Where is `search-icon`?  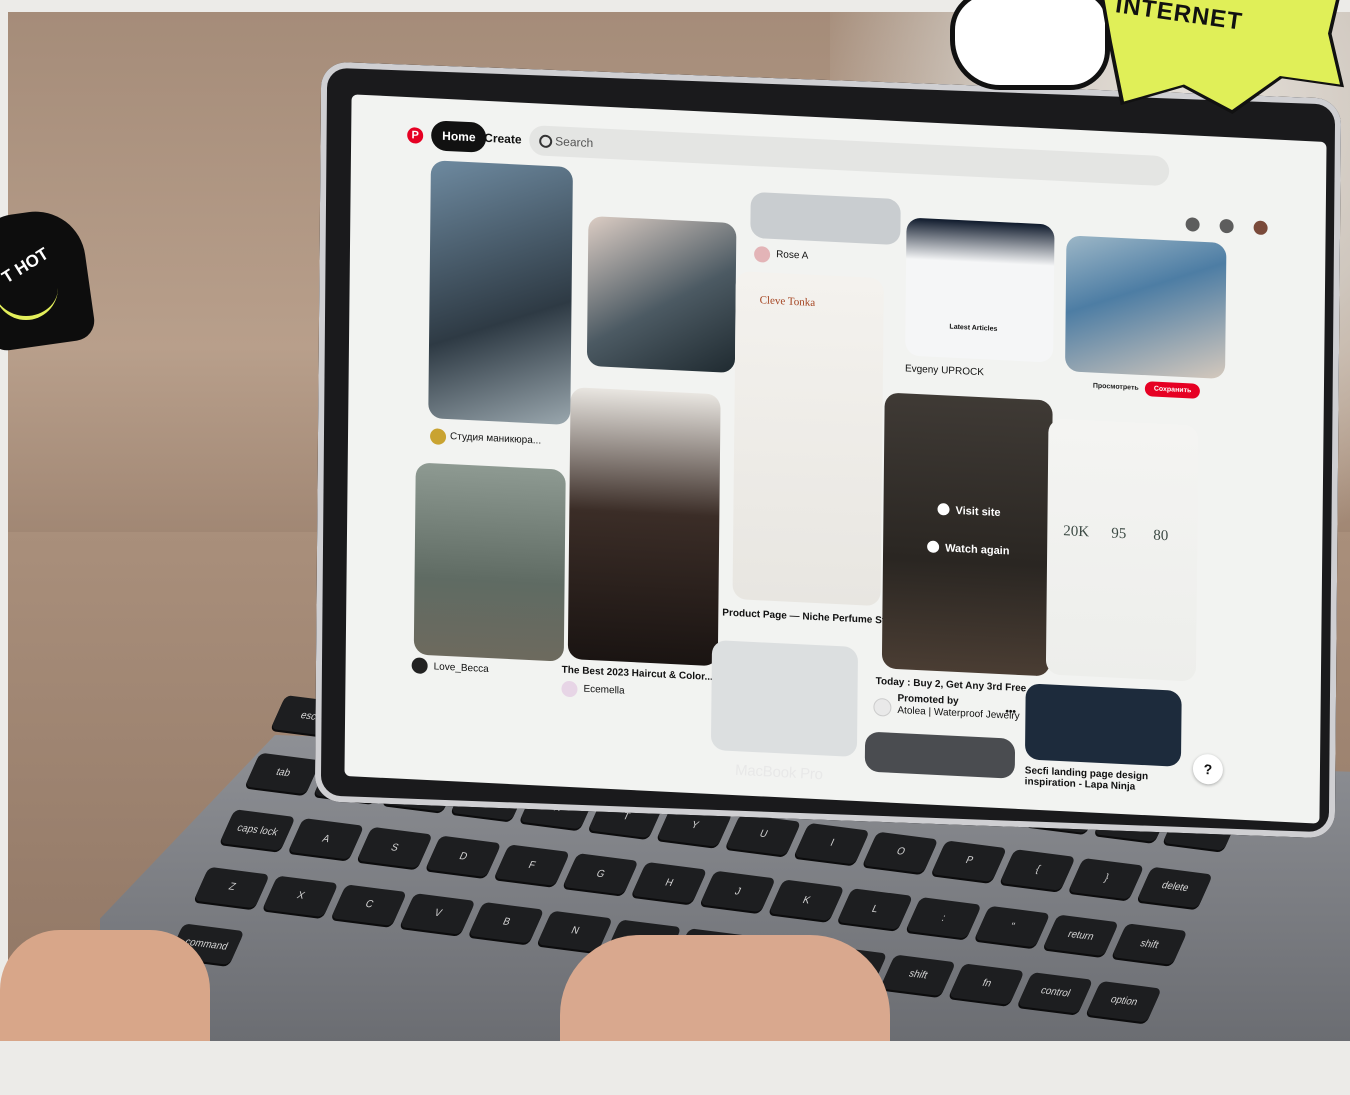
search-icon is located at coordinates (546, 141).